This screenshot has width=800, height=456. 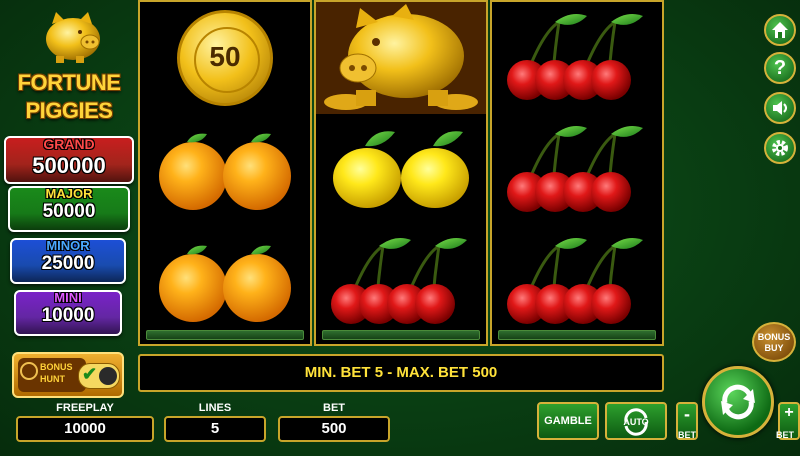 What do you see at coordinates (69, 193) in the screenshot?
I see `jackpot-label: MAJOR` at bounding box center [69, 193].